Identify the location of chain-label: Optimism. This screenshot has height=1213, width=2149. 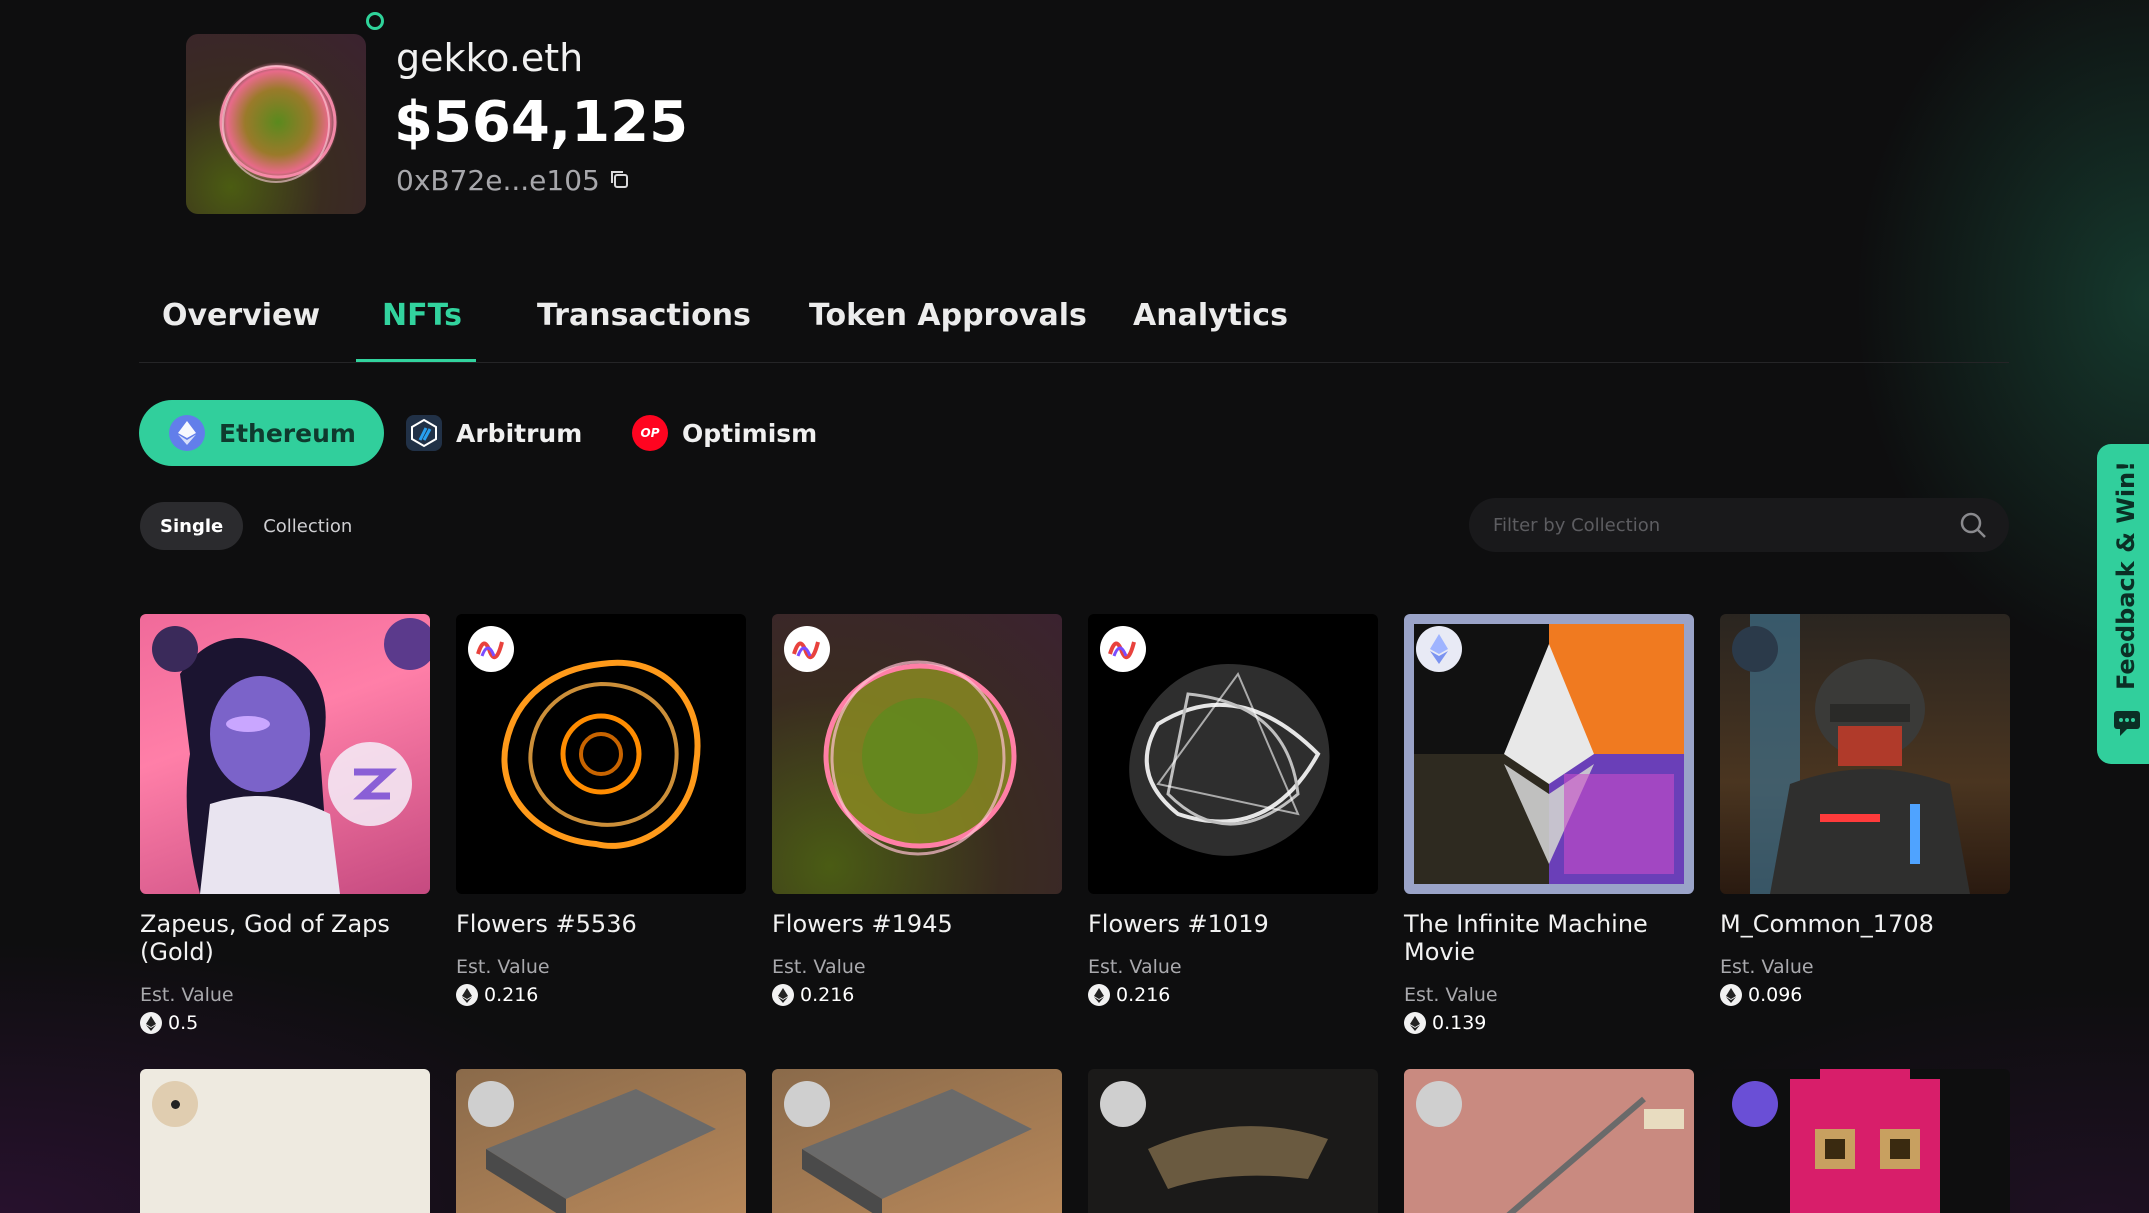
(750, 433).